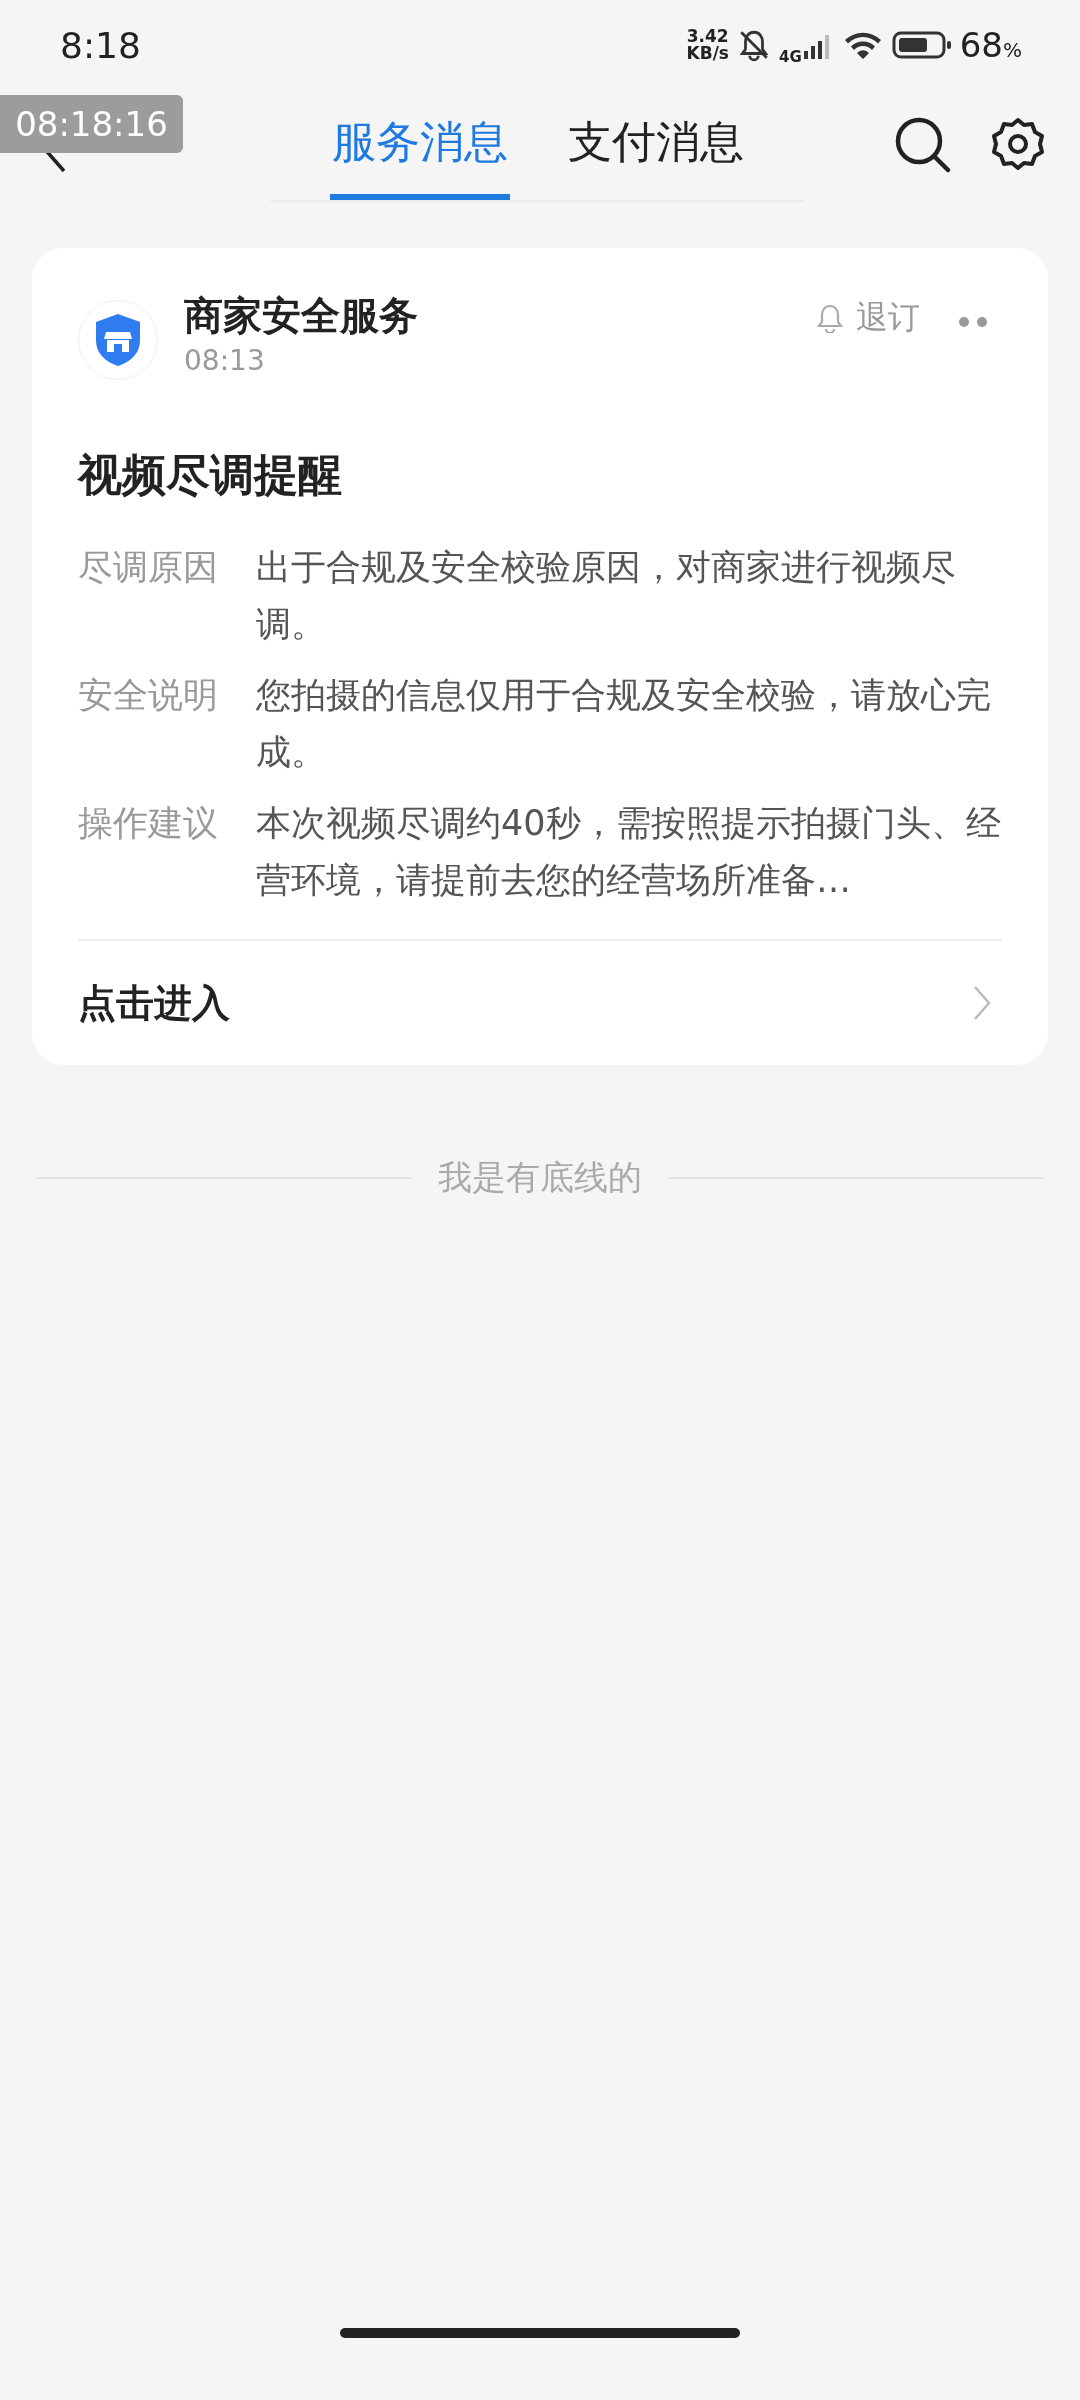 The image size is (1080, 2400). What do you see at coordinates (790, 57) in the screenshot?
I see `network-type: 4G` at bounding box center [790, 57].